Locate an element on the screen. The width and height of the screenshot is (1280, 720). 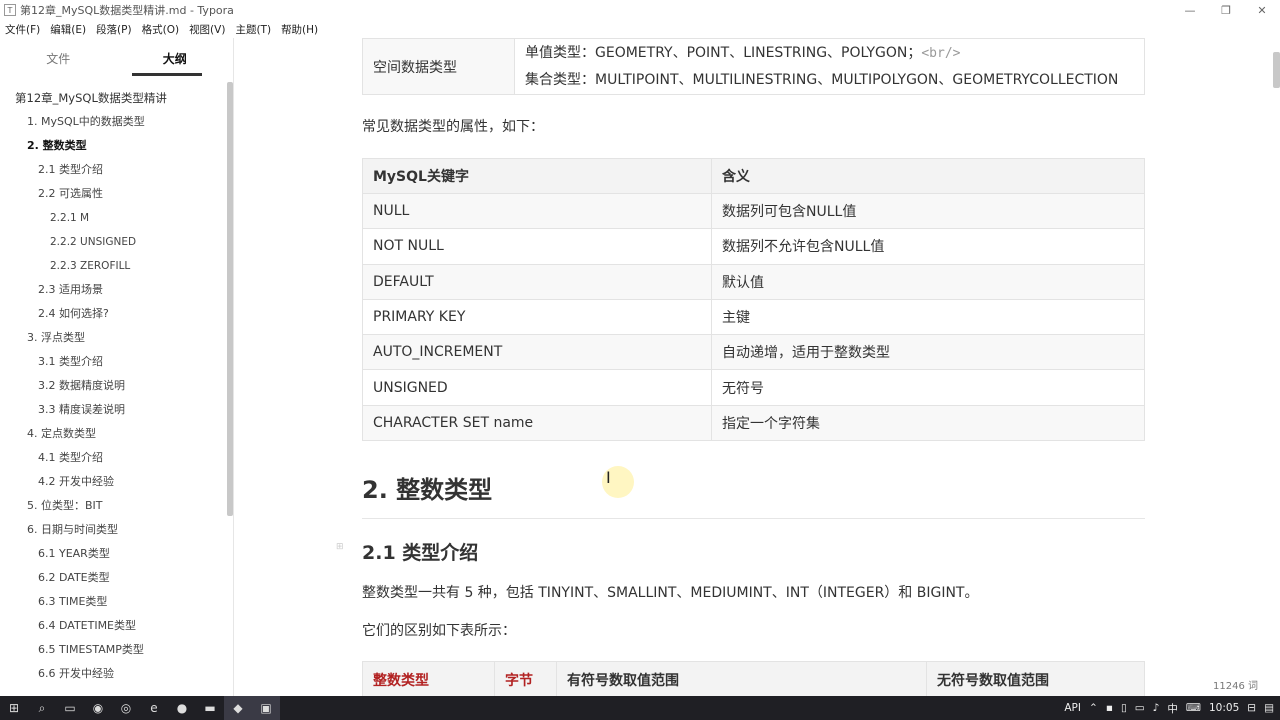
outline-item: 6.3 TIME类型 is located at coordinates (113, 602).